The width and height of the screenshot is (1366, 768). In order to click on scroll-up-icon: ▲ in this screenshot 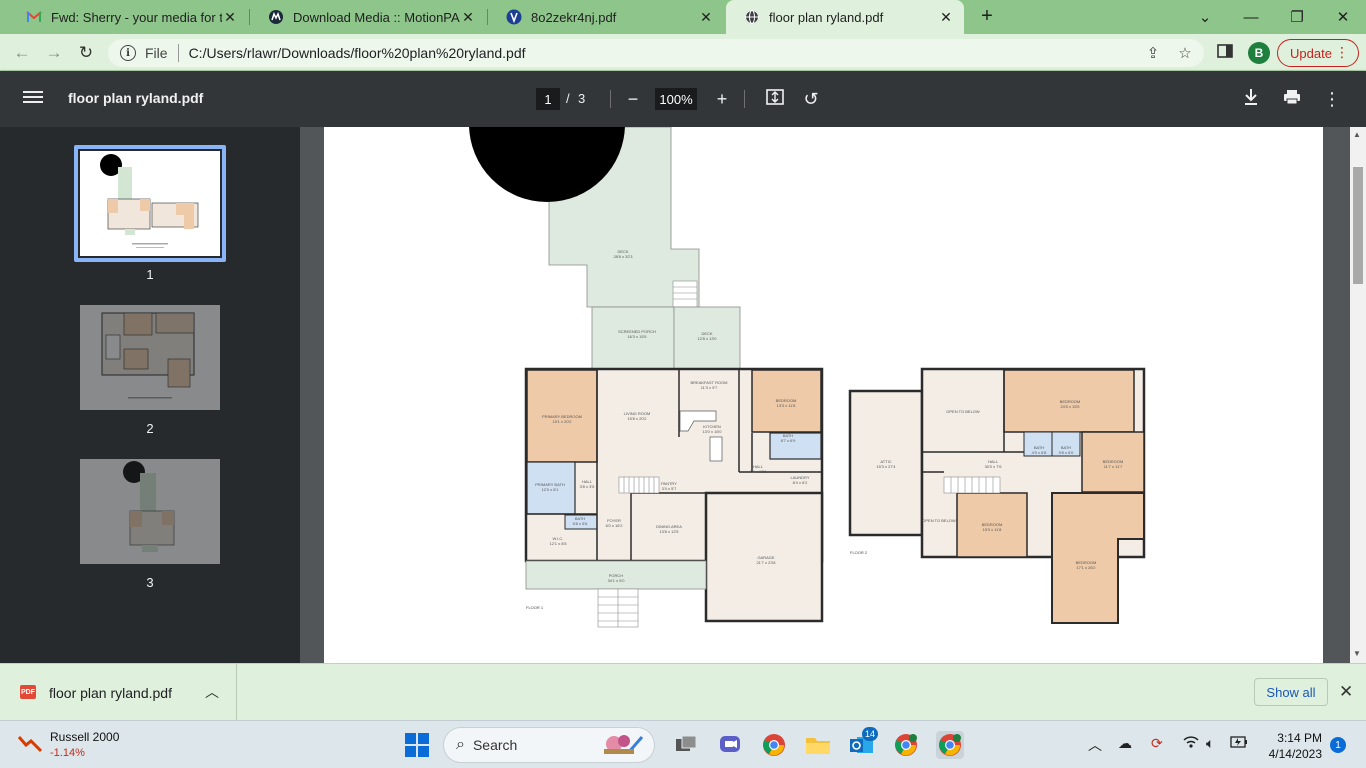, I will do `click(1357, 134)`.